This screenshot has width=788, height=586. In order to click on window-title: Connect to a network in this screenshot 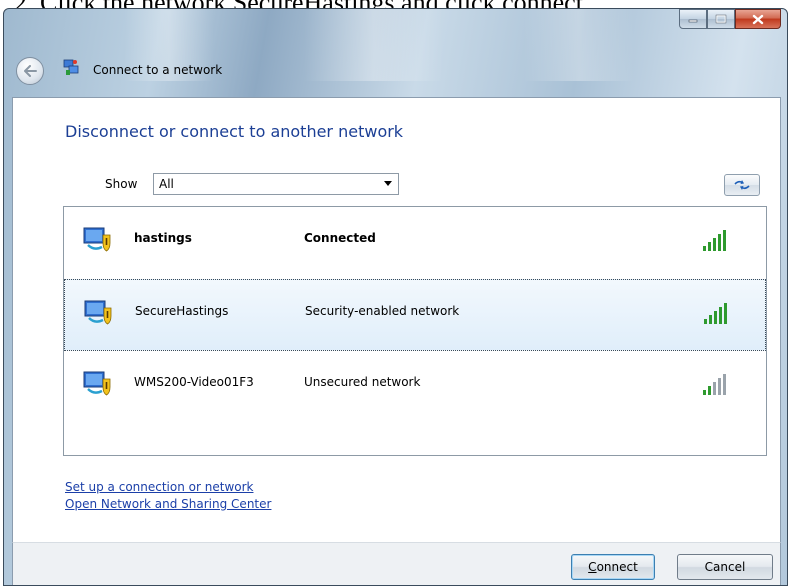, I will do `click(158, 70)`.